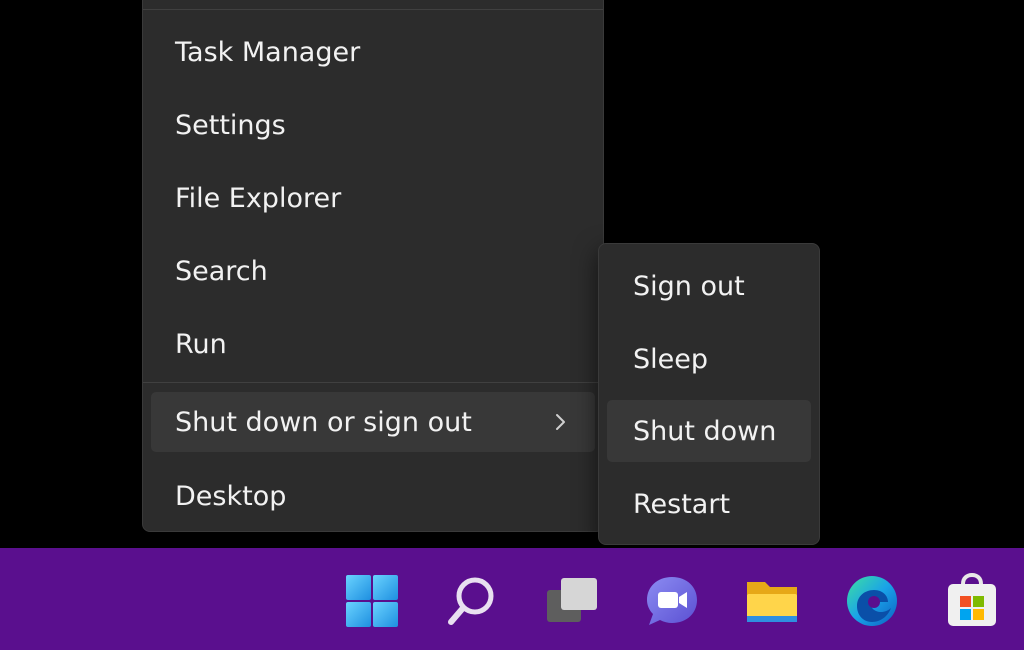  I want to click on menu-item-label: Task Manager, so click(268, 52).